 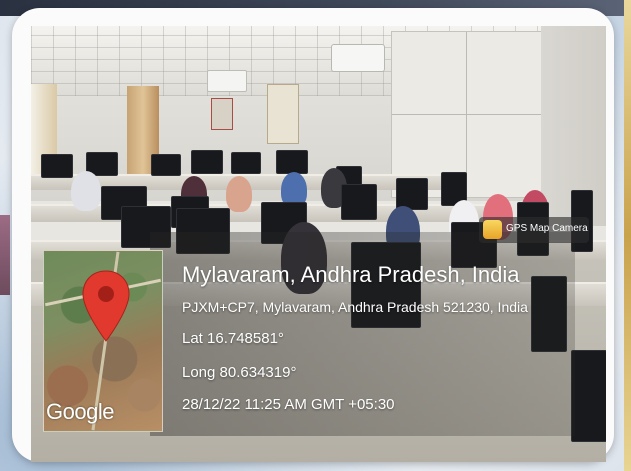 I want to click on latitude-text: Lat 16.748581°, so click(x=233, y=338).